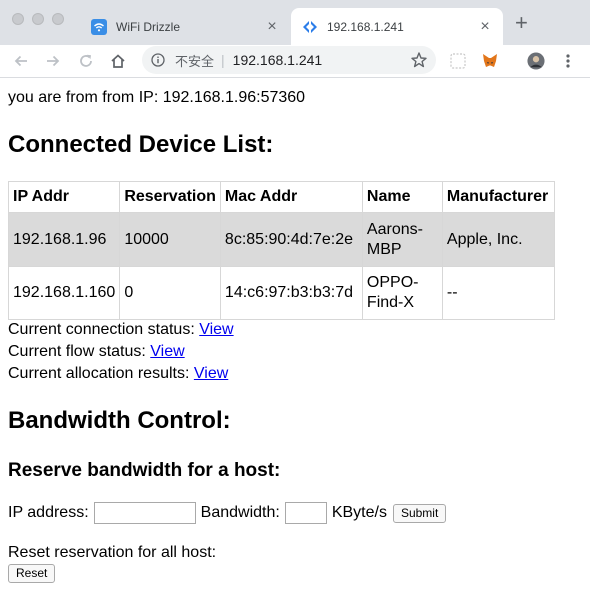 The image size is (590, 590). What do you see at coordinates (419, 60) in the screenshot?
I see `bookmark-star-icon` at bounding box center [419, 60].